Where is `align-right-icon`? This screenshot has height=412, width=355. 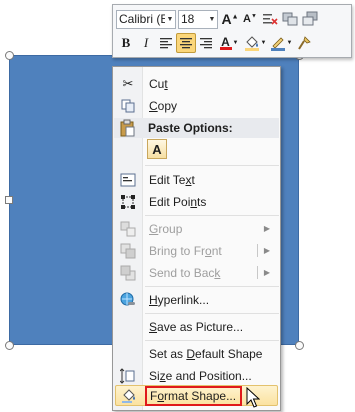 align-right-icon is located at coordinates (206, 43).